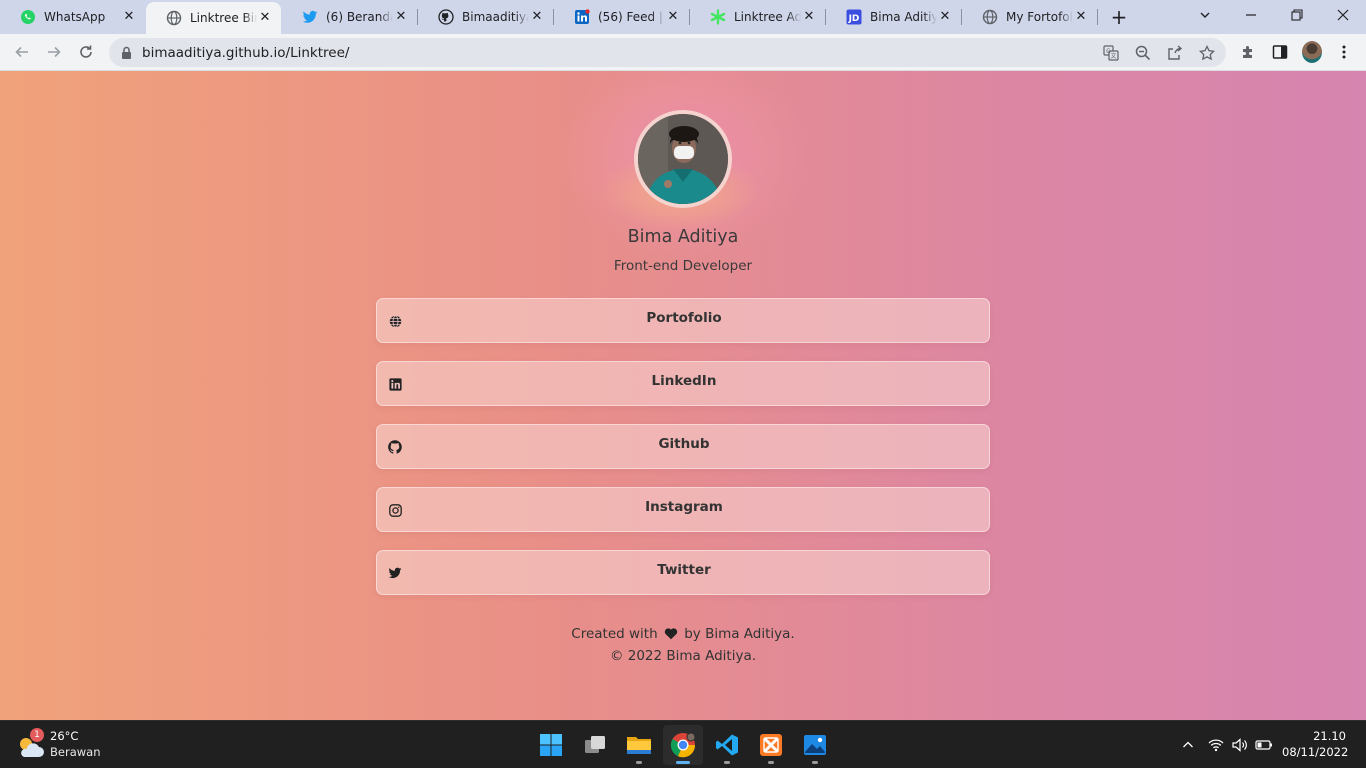  What do you see at coordinates (582, 17) in the screenshot?
I see `linkedin-icon` at bounding box center [582, 17].